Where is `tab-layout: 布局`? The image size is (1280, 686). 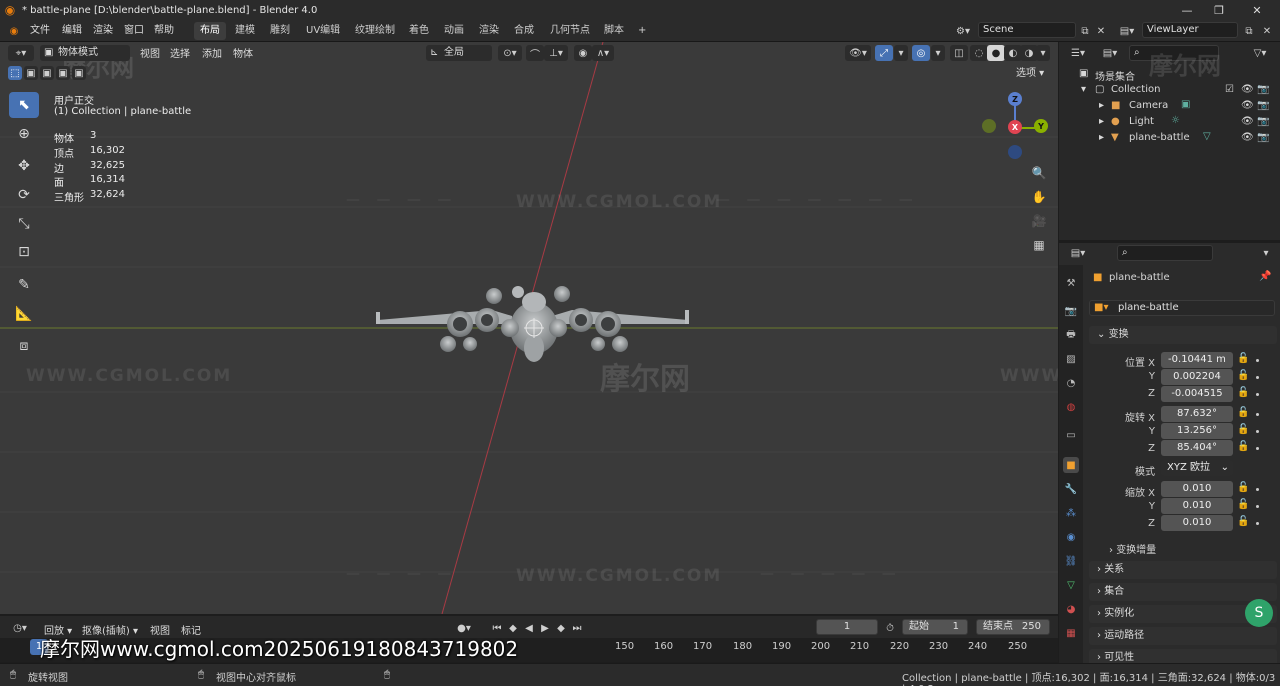
tab-layout: 布局 is located at coordinates (210, 31).